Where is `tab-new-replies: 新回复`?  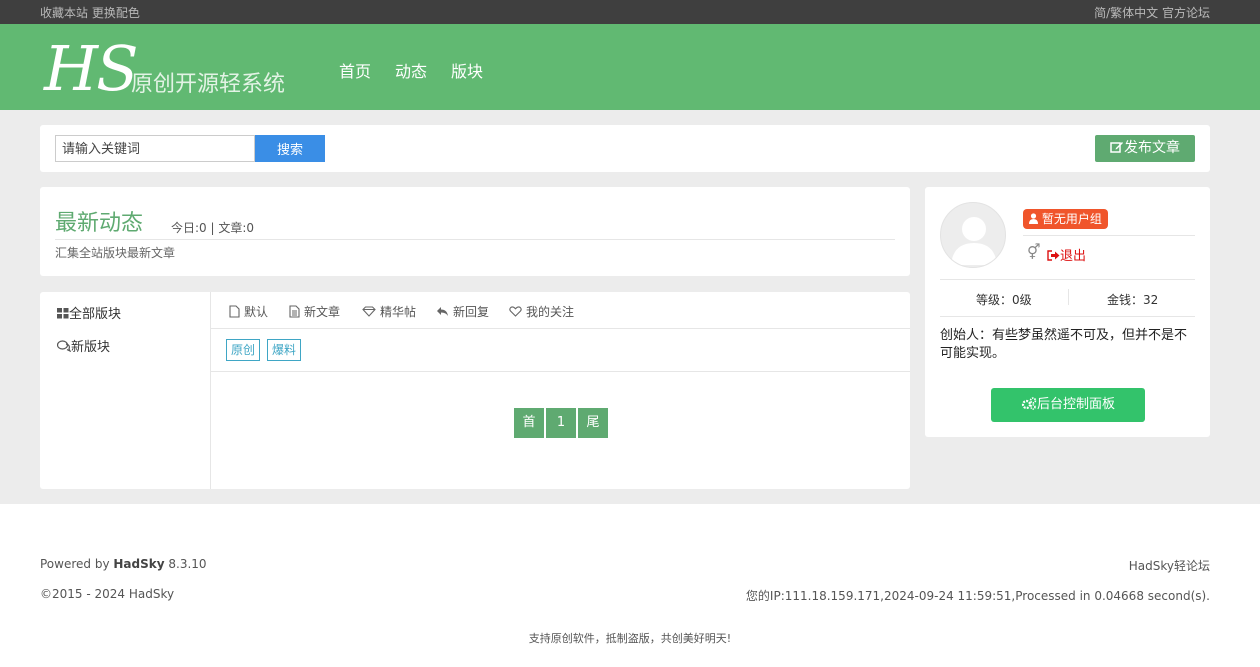
tab-new-replies: 新回复 is located at coordinates (462, 311).